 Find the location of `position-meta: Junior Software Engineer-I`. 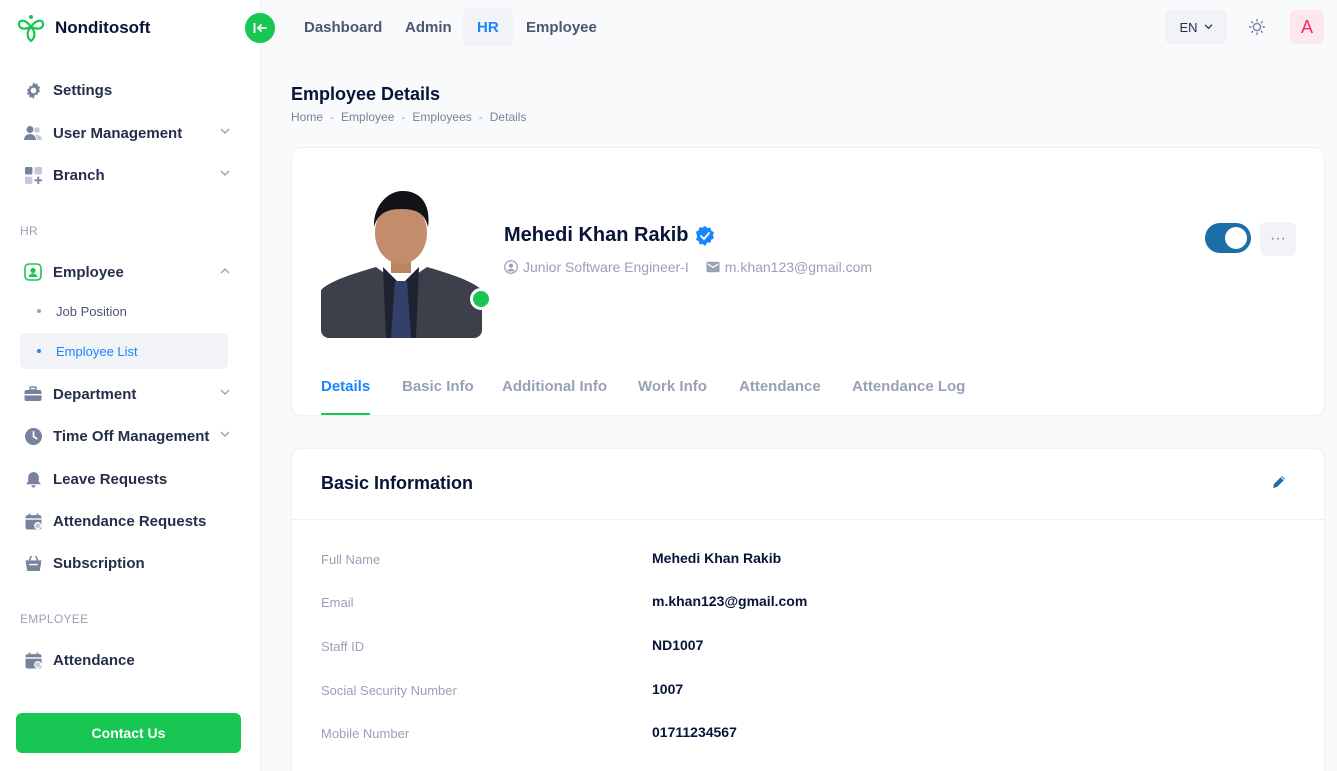

position-meta: Junior Software Engineer-I is located at coordinates (596, 267).